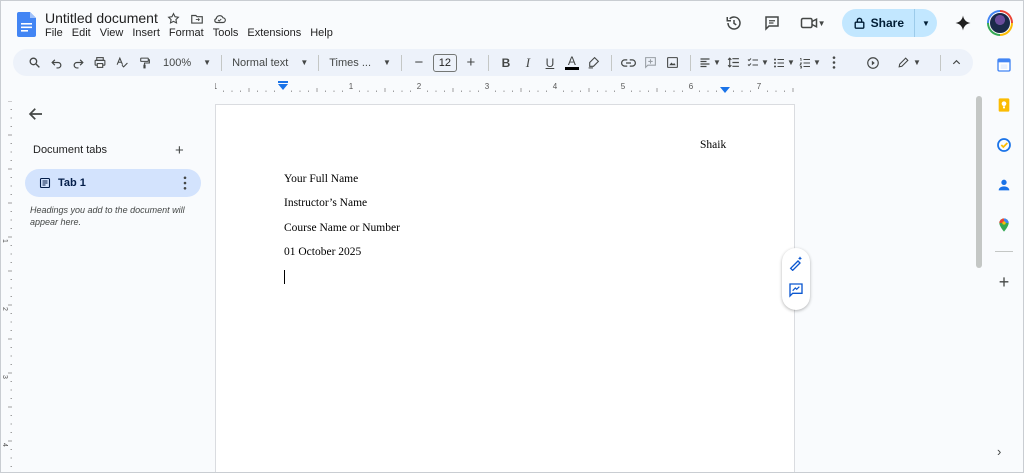  I want to click on add-comment-icon, so click(651, 62).